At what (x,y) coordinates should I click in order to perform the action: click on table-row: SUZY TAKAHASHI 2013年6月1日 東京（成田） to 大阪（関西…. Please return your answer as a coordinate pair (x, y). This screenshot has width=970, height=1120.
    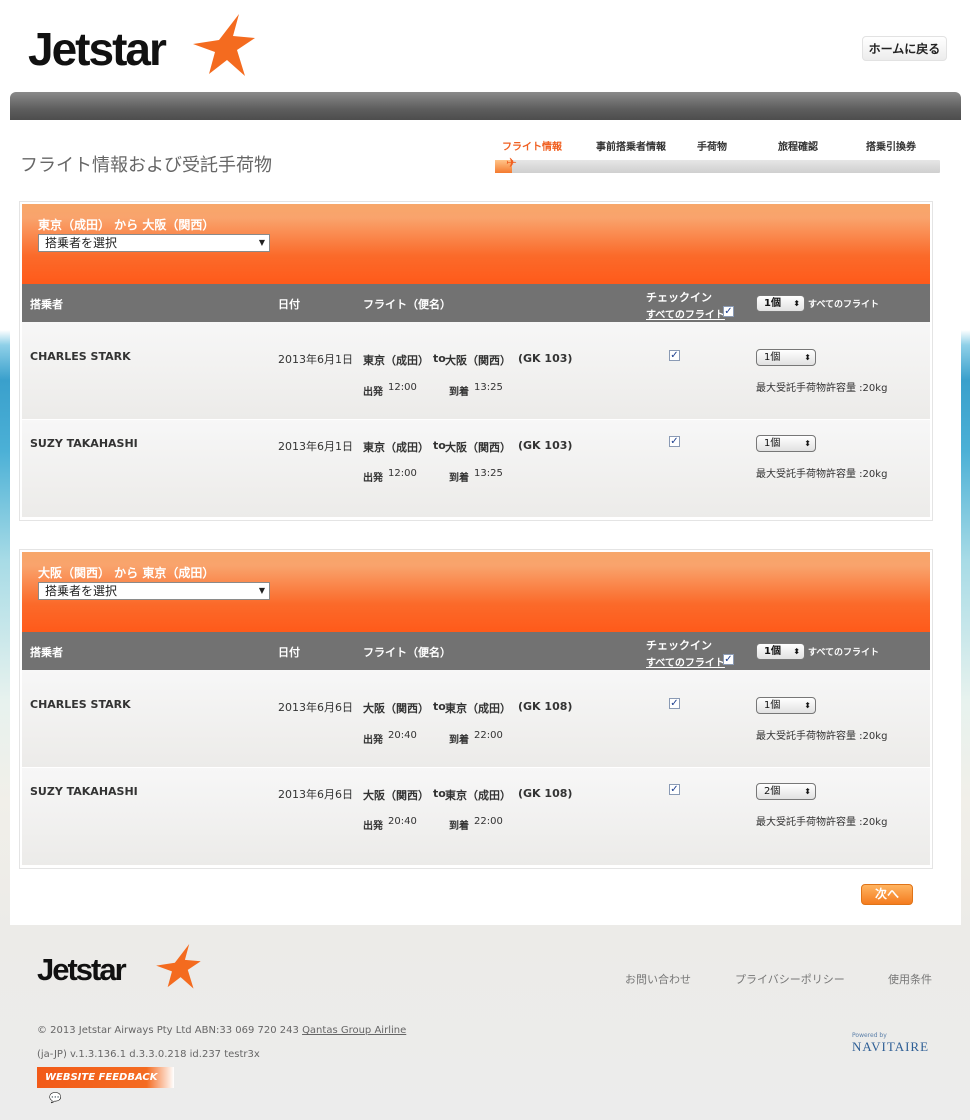
    Looking at the image, I should click on (476, 469).